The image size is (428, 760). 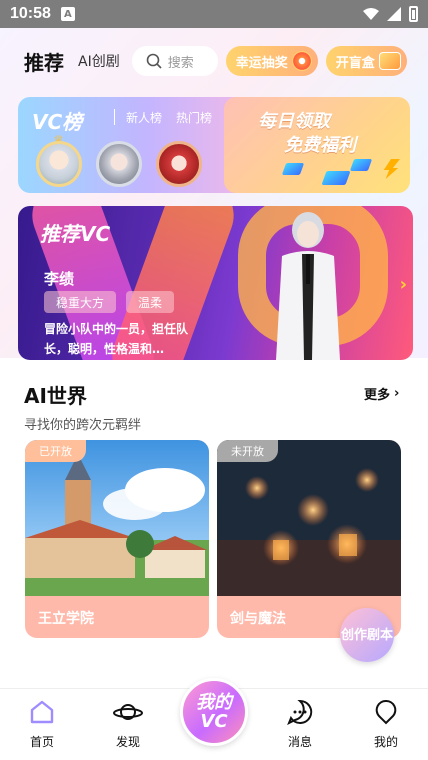 I want to click on nav-messages: 消息, so click(x=300, y=723).